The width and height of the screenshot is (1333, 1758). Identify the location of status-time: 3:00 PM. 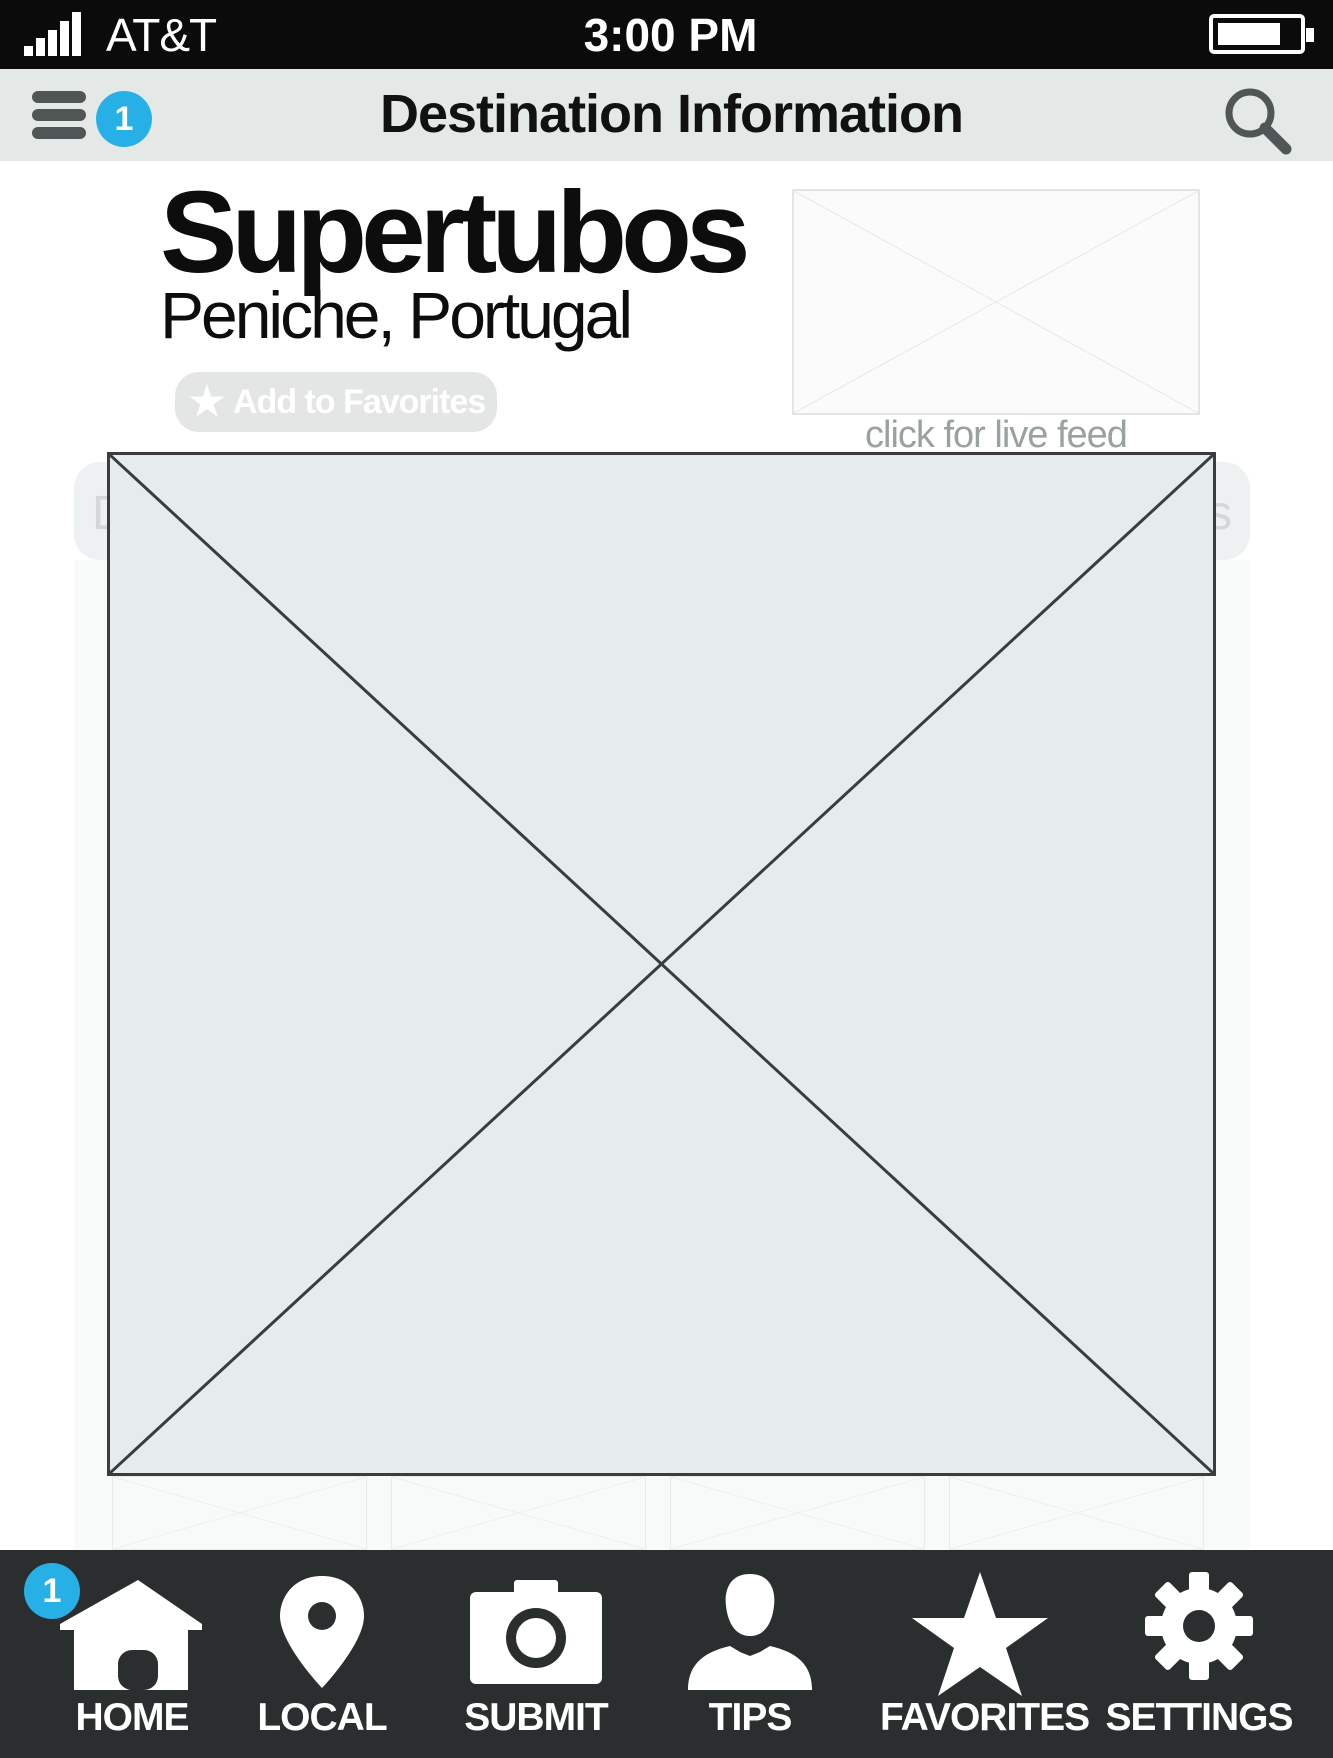
(670, 35).